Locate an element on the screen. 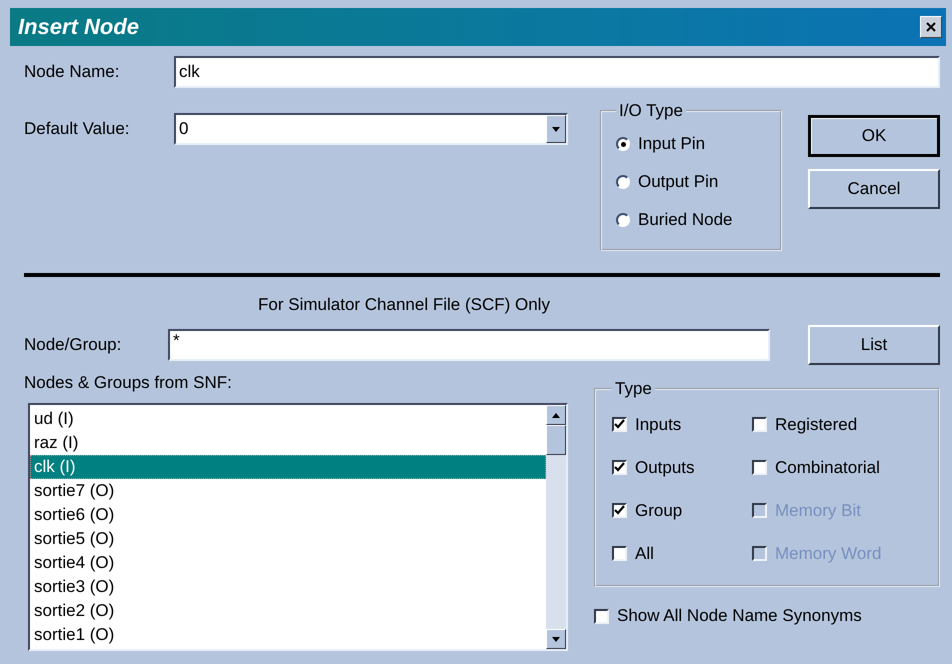 This screenshot has width=952, height=664. list-item: sortie5 (O) is located at coordinates (288, 539).